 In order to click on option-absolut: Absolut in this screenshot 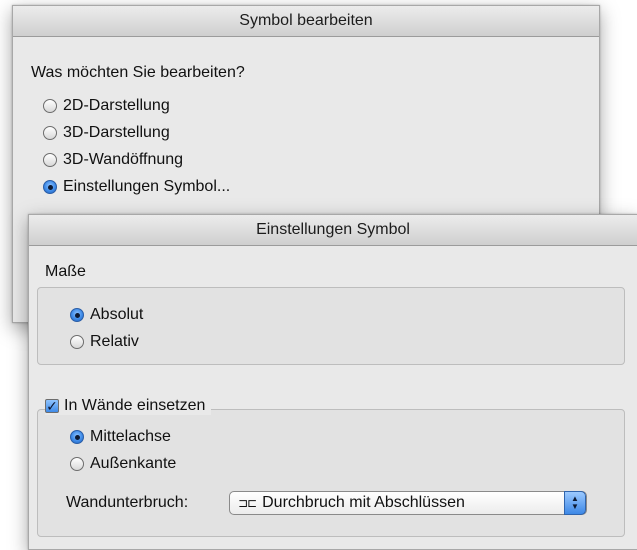, I will do `click(106, 315)`.